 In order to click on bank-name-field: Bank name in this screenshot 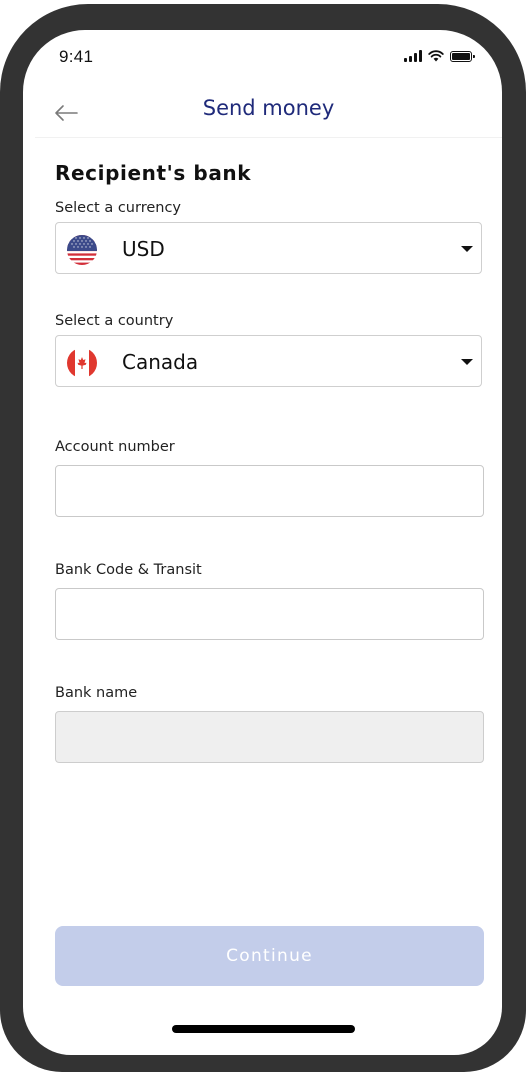, I will do `click(270, 723)`.